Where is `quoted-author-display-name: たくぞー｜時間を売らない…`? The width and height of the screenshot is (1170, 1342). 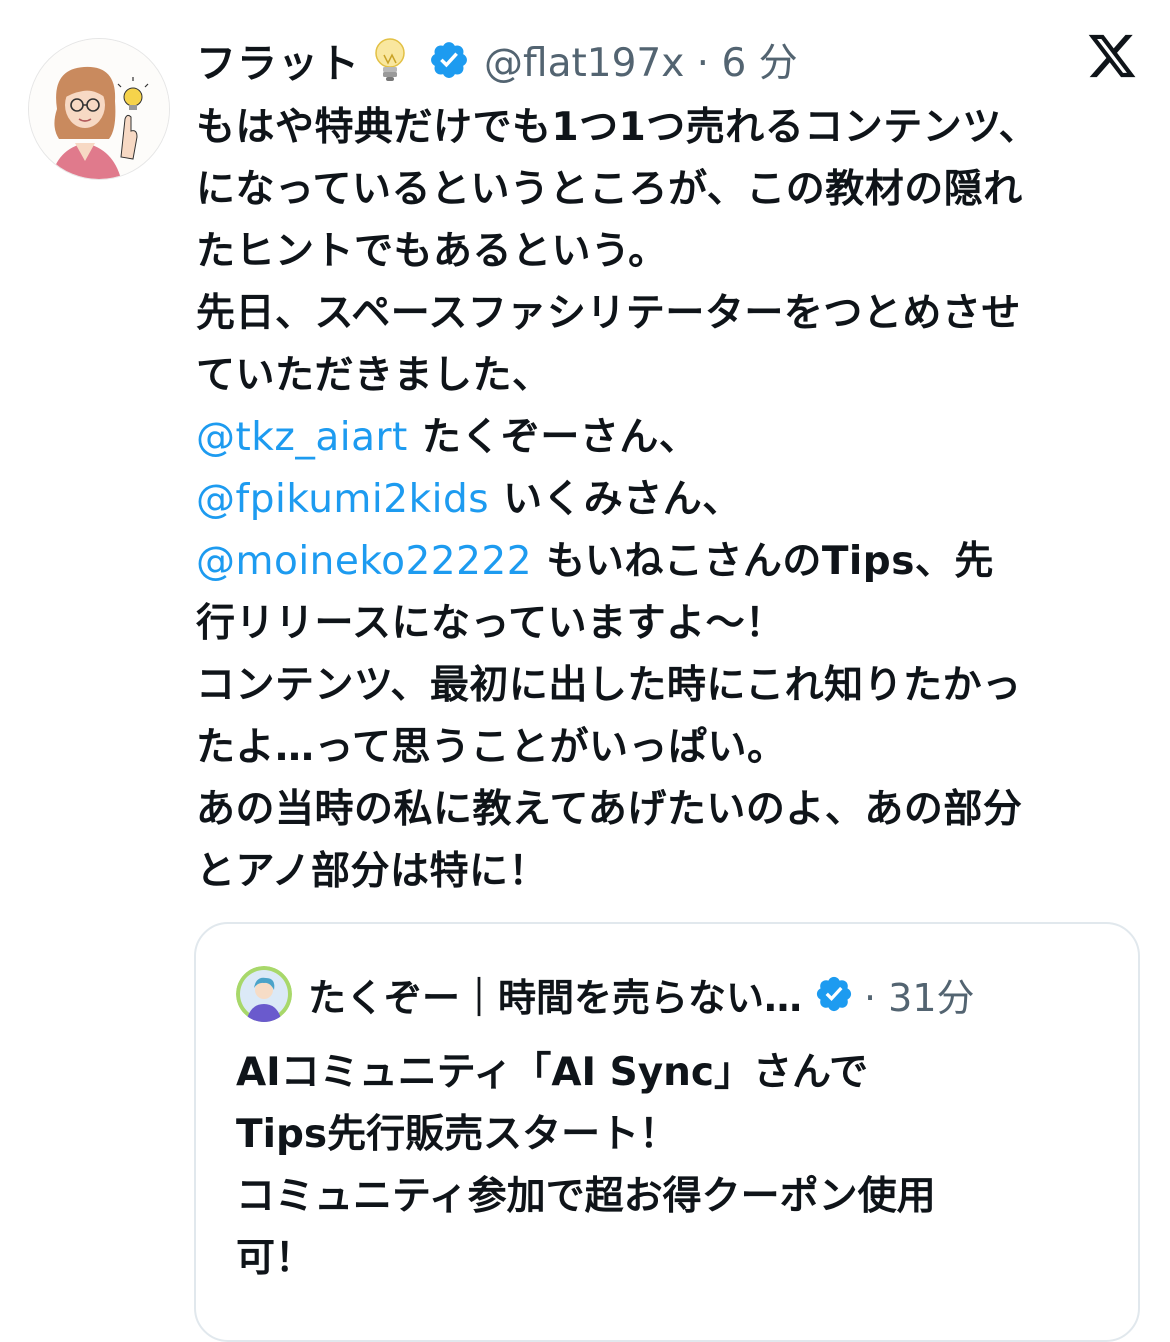
quoted-author-display-name: たくぞー｜時間を売らない… is located at coordinates (555, 994).